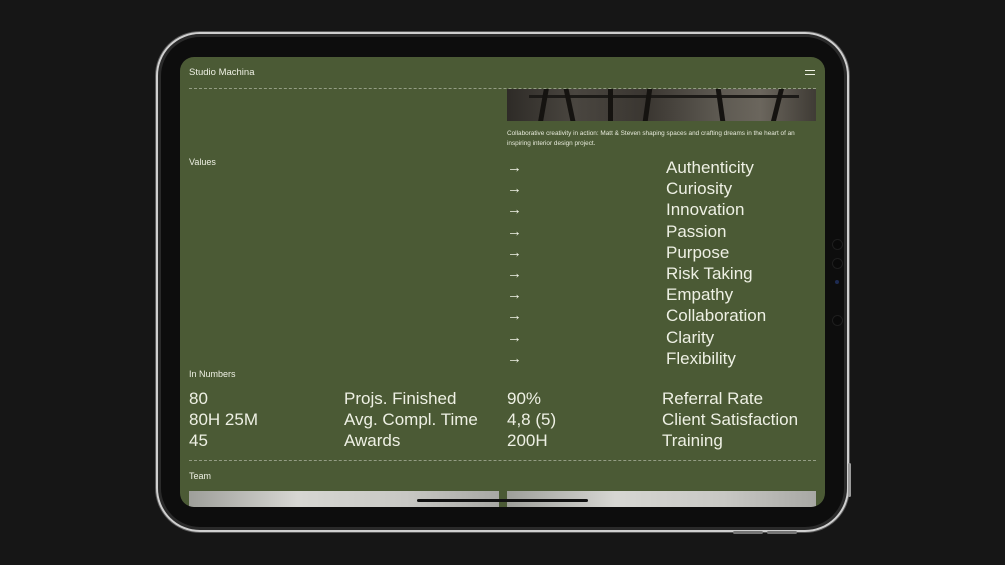 The image size is (1005, 565). What do you see at coordinates (527, 440) in the screenshot?
I see `stat-value: 200H` at bounding box center [527, 440].